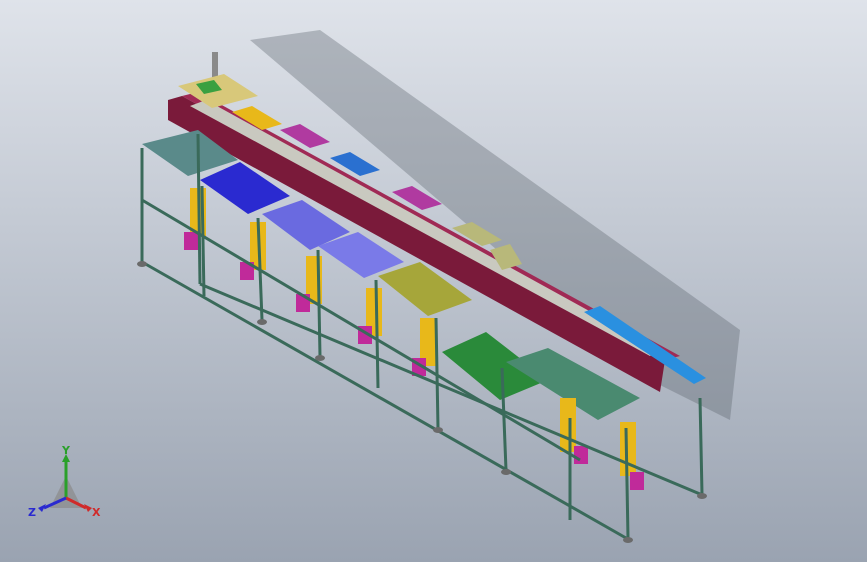  Describe the element at coordinates (67, 486) in the screenshot. I see `axis-triad: Y X Z` at that location.